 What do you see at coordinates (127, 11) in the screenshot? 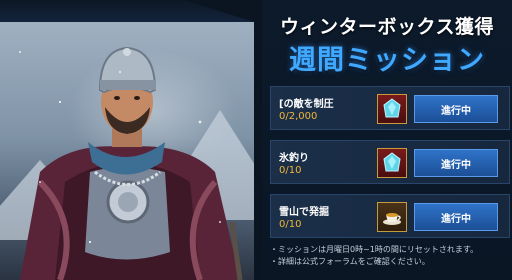
I see `art-top-bar` at bounding box center [127, 11].